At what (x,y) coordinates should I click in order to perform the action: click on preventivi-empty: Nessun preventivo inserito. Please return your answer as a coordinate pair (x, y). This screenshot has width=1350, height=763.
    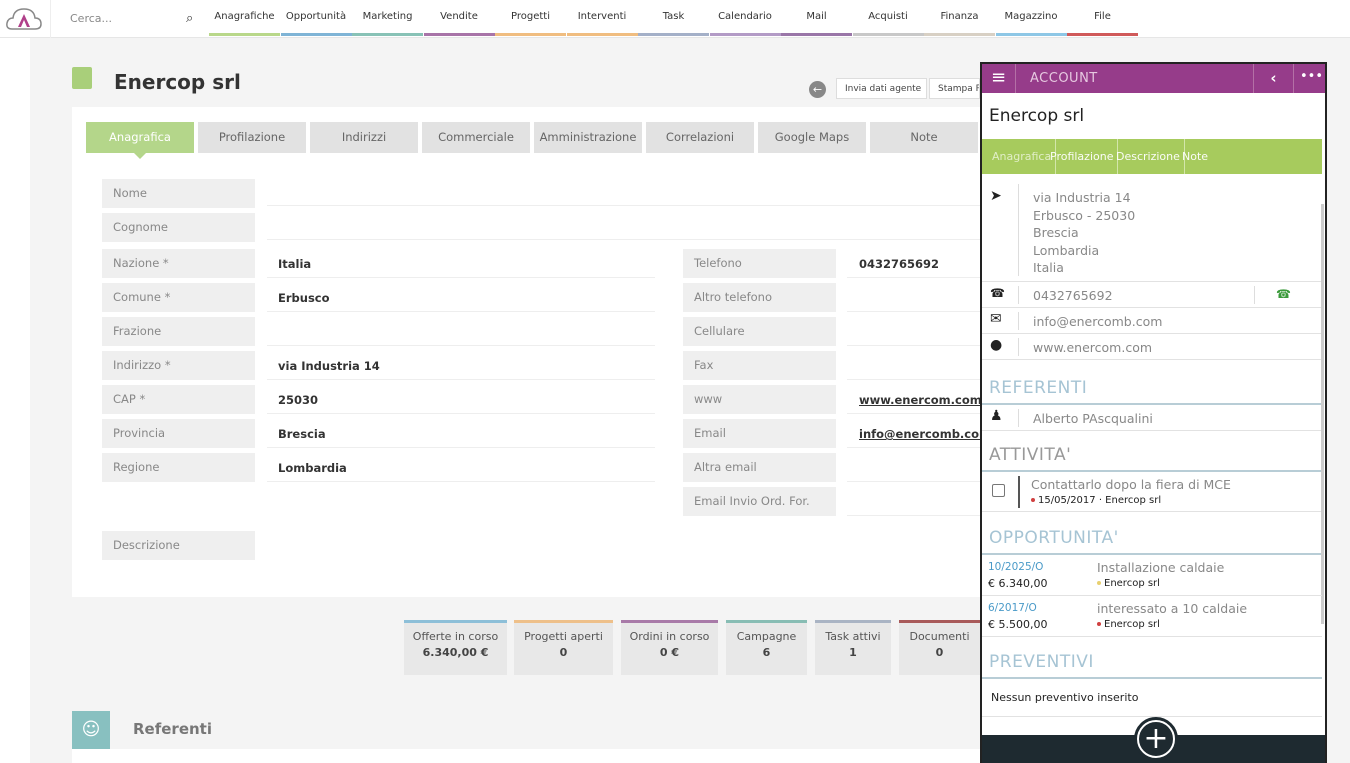
    Looking at the image, I should click on (1065, 697).